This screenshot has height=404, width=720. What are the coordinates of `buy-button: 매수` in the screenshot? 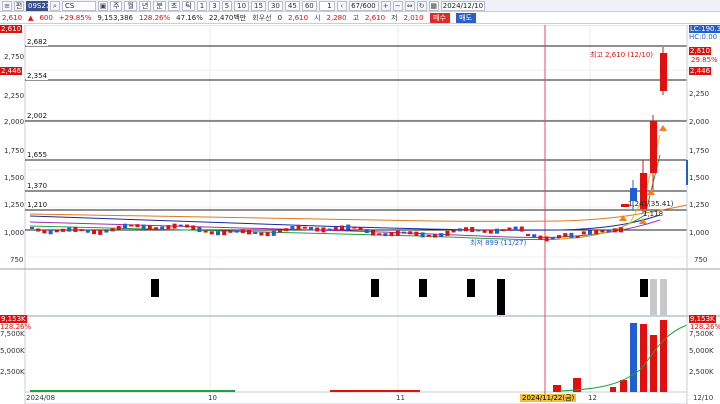 It's located at (439, 17).